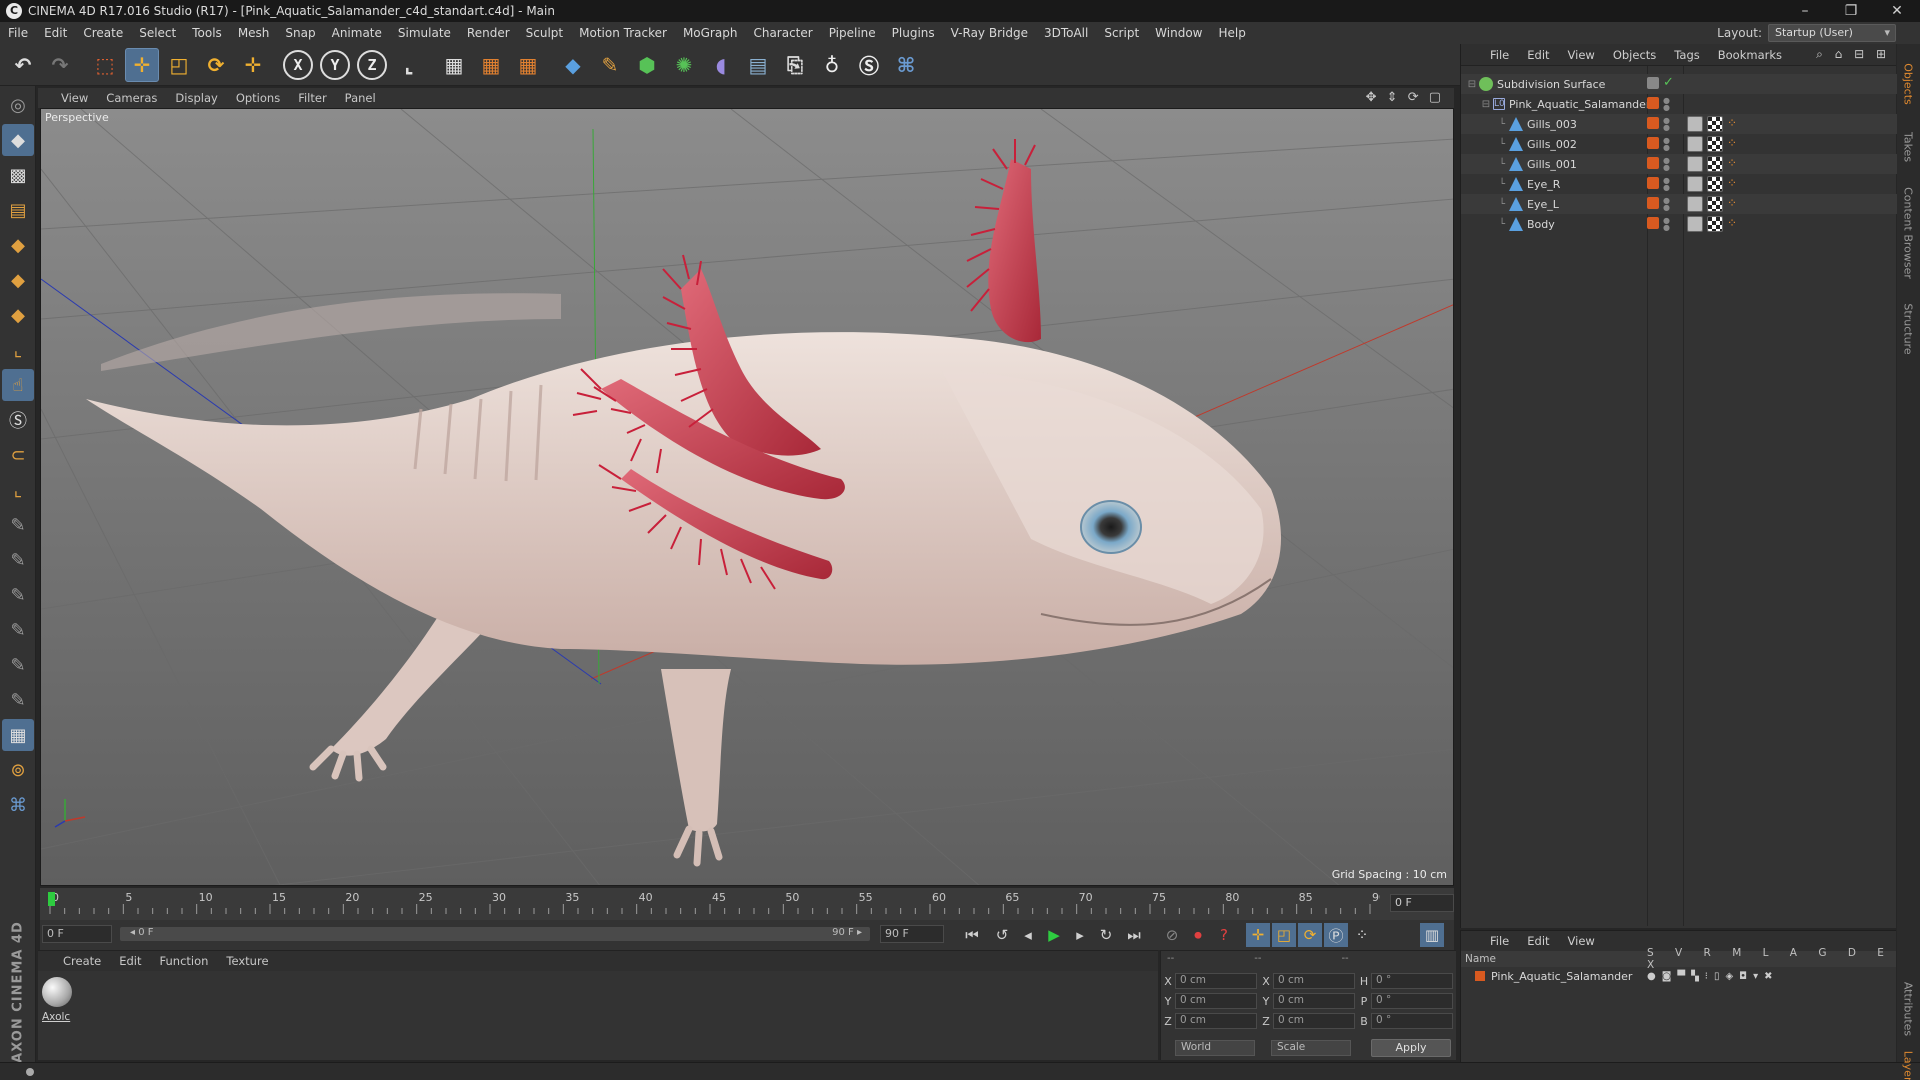 This screenshot has height=1080, width=1920. I want to click on apply-button: Apply, so click(1411, 1048).